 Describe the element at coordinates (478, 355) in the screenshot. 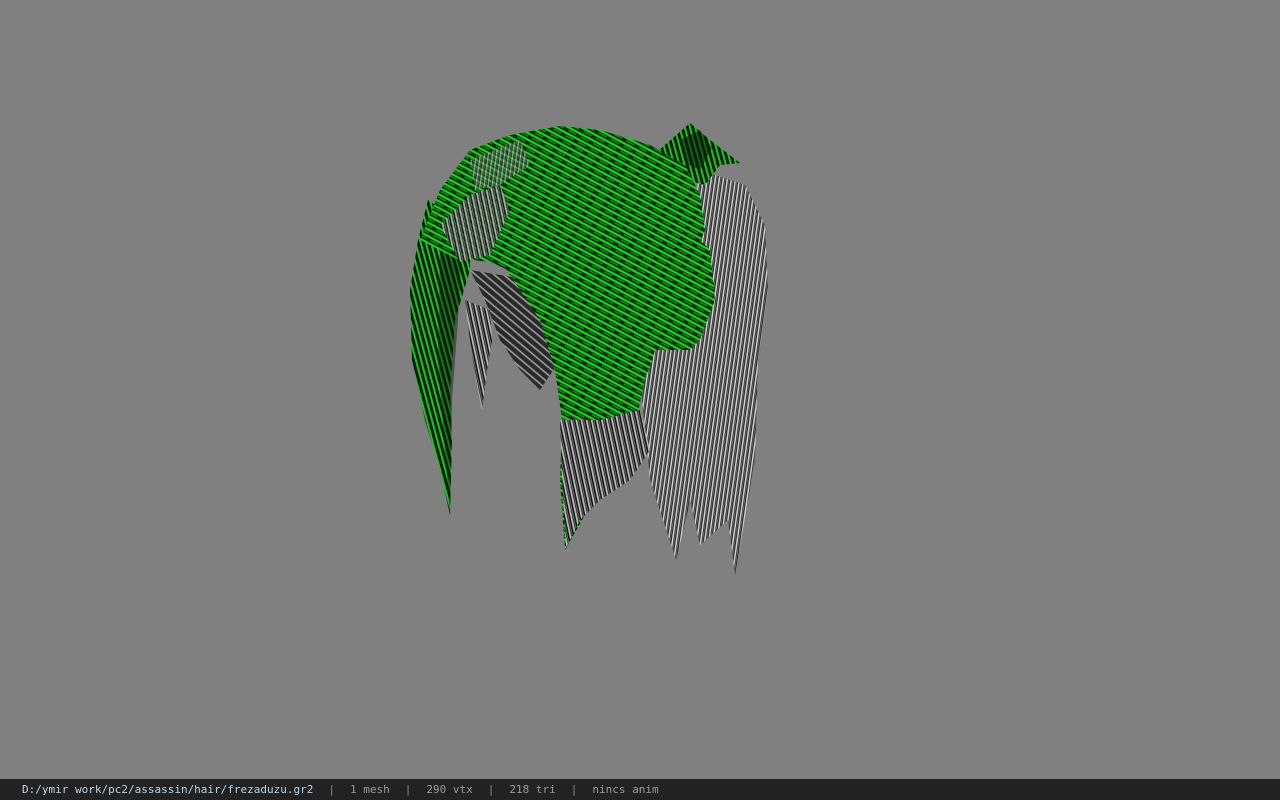

I see `mid-strand` at that location.